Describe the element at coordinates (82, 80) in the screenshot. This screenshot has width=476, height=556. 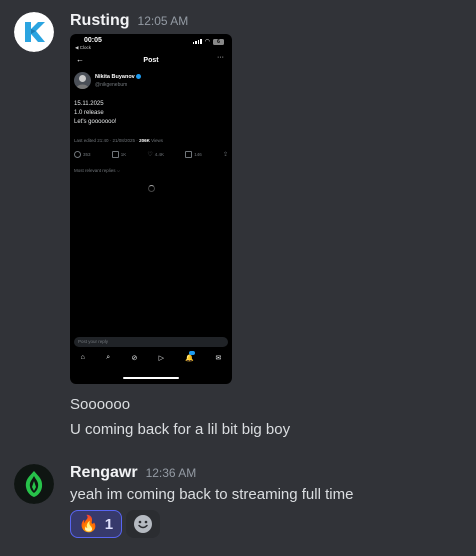
I see `post-author-avatar` at that location.